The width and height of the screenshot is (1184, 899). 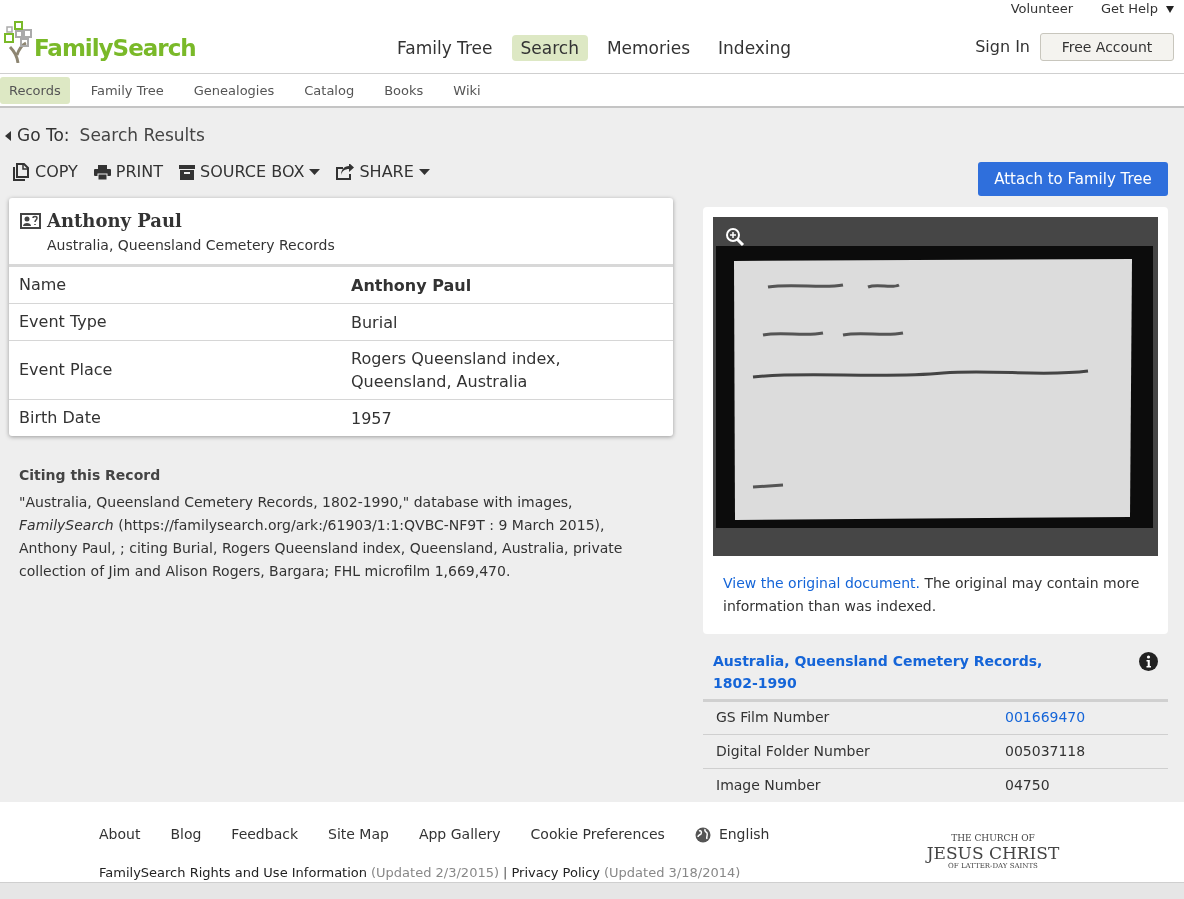 What do you see at coordinates (512, 285) in the screenshot?
I see `field-value: Anthony Paul` at bounding box center [512, 285].